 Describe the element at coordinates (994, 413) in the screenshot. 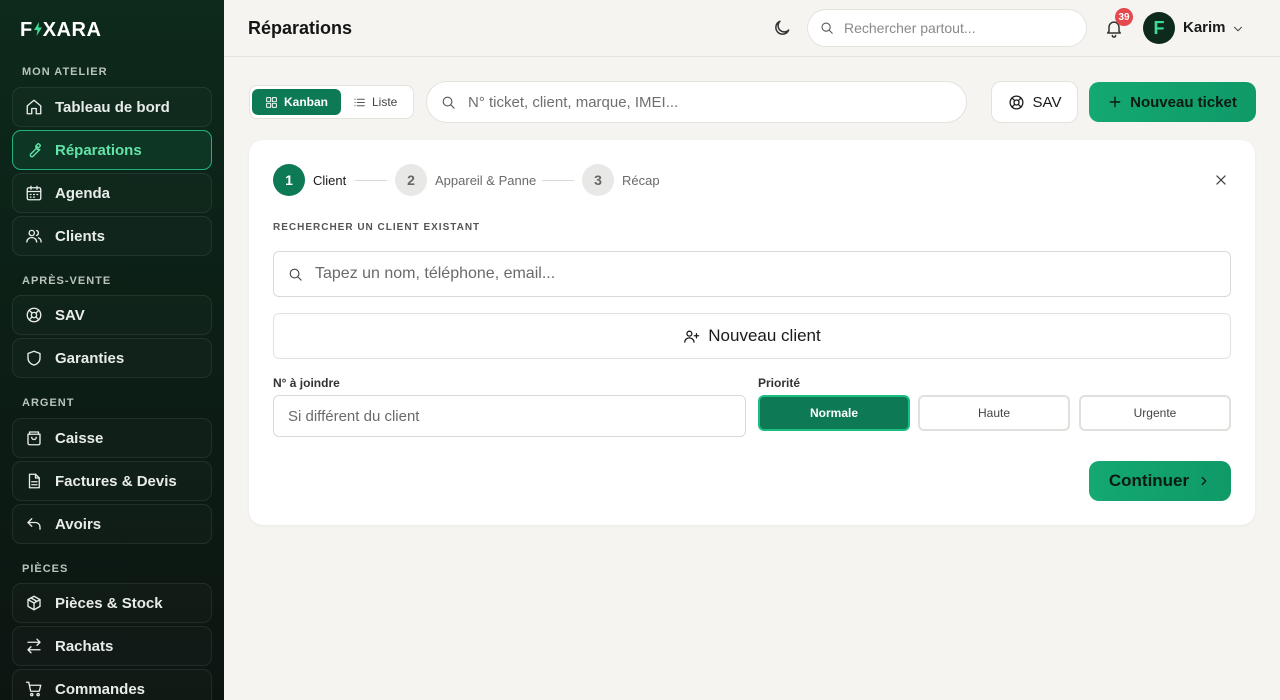

I see `priority-haute-button: Haute` at that location.